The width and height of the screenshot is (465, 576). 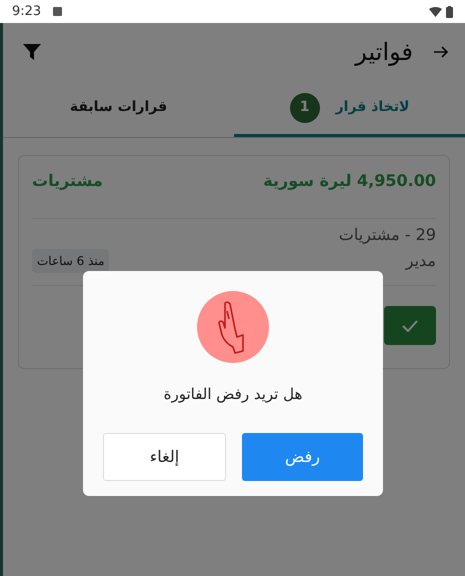 What do you see at coordinates (449, 12) in the screenshot?
I see `battery-icon` at bounding box center [449, 12].